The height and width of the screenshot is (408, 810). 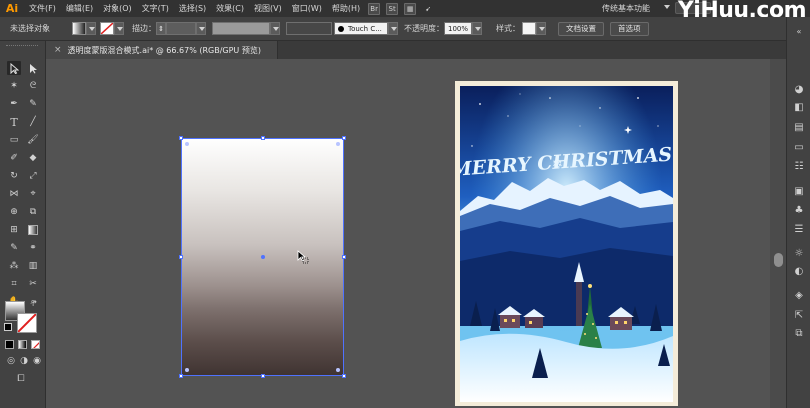 What do you see at coordinates (181, 138) in the screenshot?
I see `resize-handle-top-left` at bounding box center [181, 138].